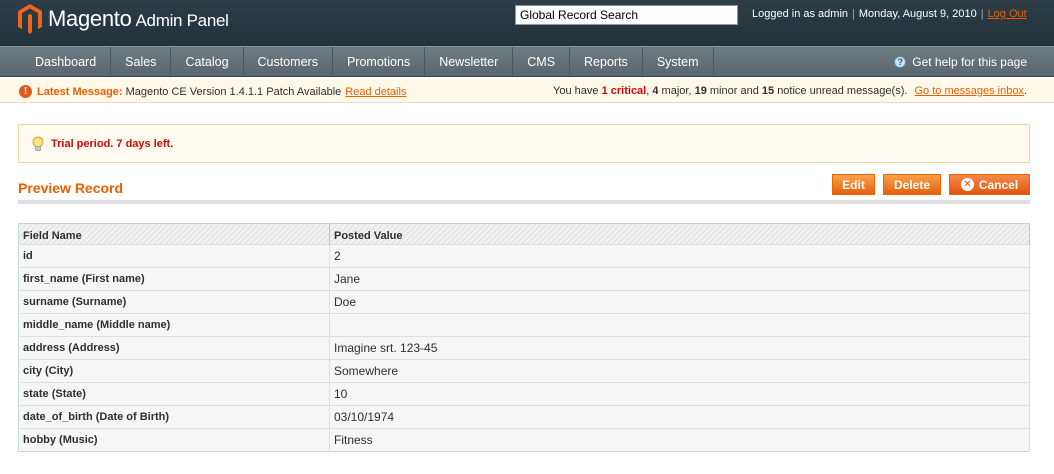 The image size is (1054, 474). What do you see at coordinates (624, 91) in the screenshot?
I see `critical-count: 1 critical` at bounding box center [624, 91].